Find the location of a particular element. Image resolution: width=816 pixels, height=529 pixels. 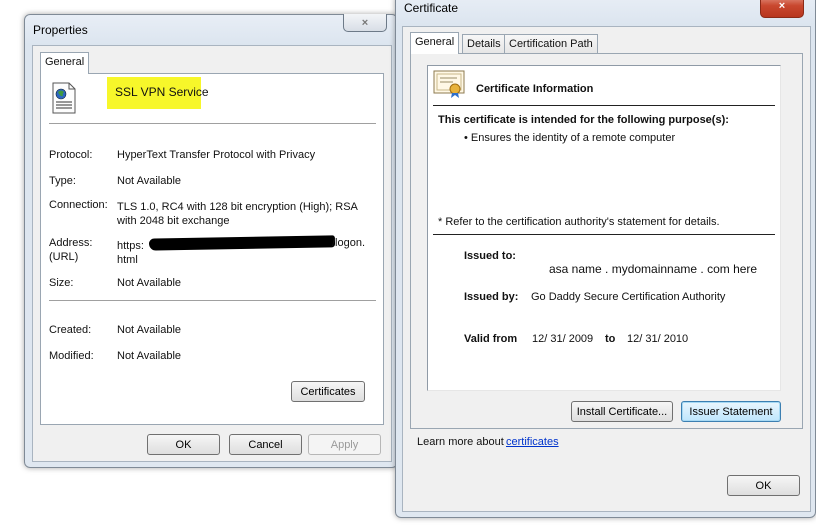

certificates-button-label: Certificates is located at coordinates (328, 391).